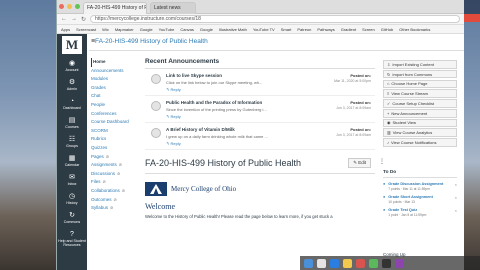 Image resolution: width=480 pixels, height=270 pixels. Describe the element at coordinates (420, 113) in the screenshot. I see `new-announcement-button: + New Announcement` at that location.